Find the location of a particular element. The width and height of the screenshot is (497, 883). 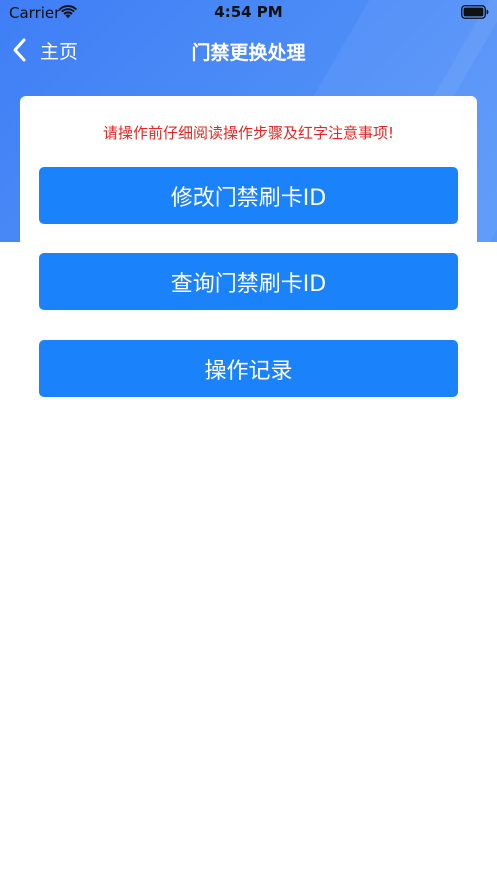

query-card-id-button: 查询门禁刷卡ID is located at coordinates (248, 281).